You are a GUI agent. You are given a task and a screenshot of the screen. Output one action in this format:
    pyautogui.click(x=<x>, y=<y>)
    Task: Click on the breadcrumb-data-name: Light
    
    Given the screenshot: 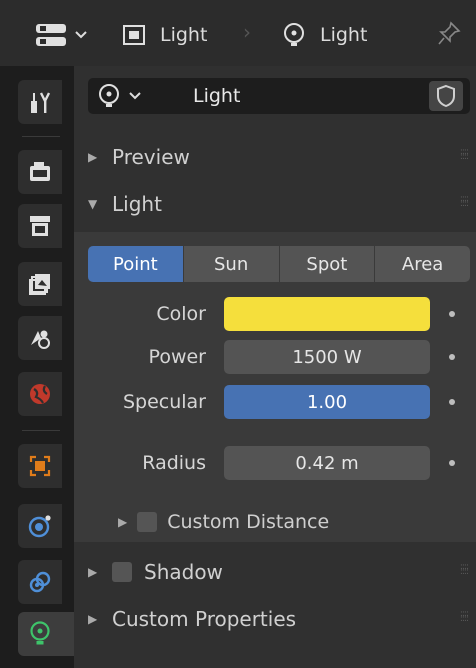 What is the action you would take?
    pyautogui.click(x=344, y=35)
    